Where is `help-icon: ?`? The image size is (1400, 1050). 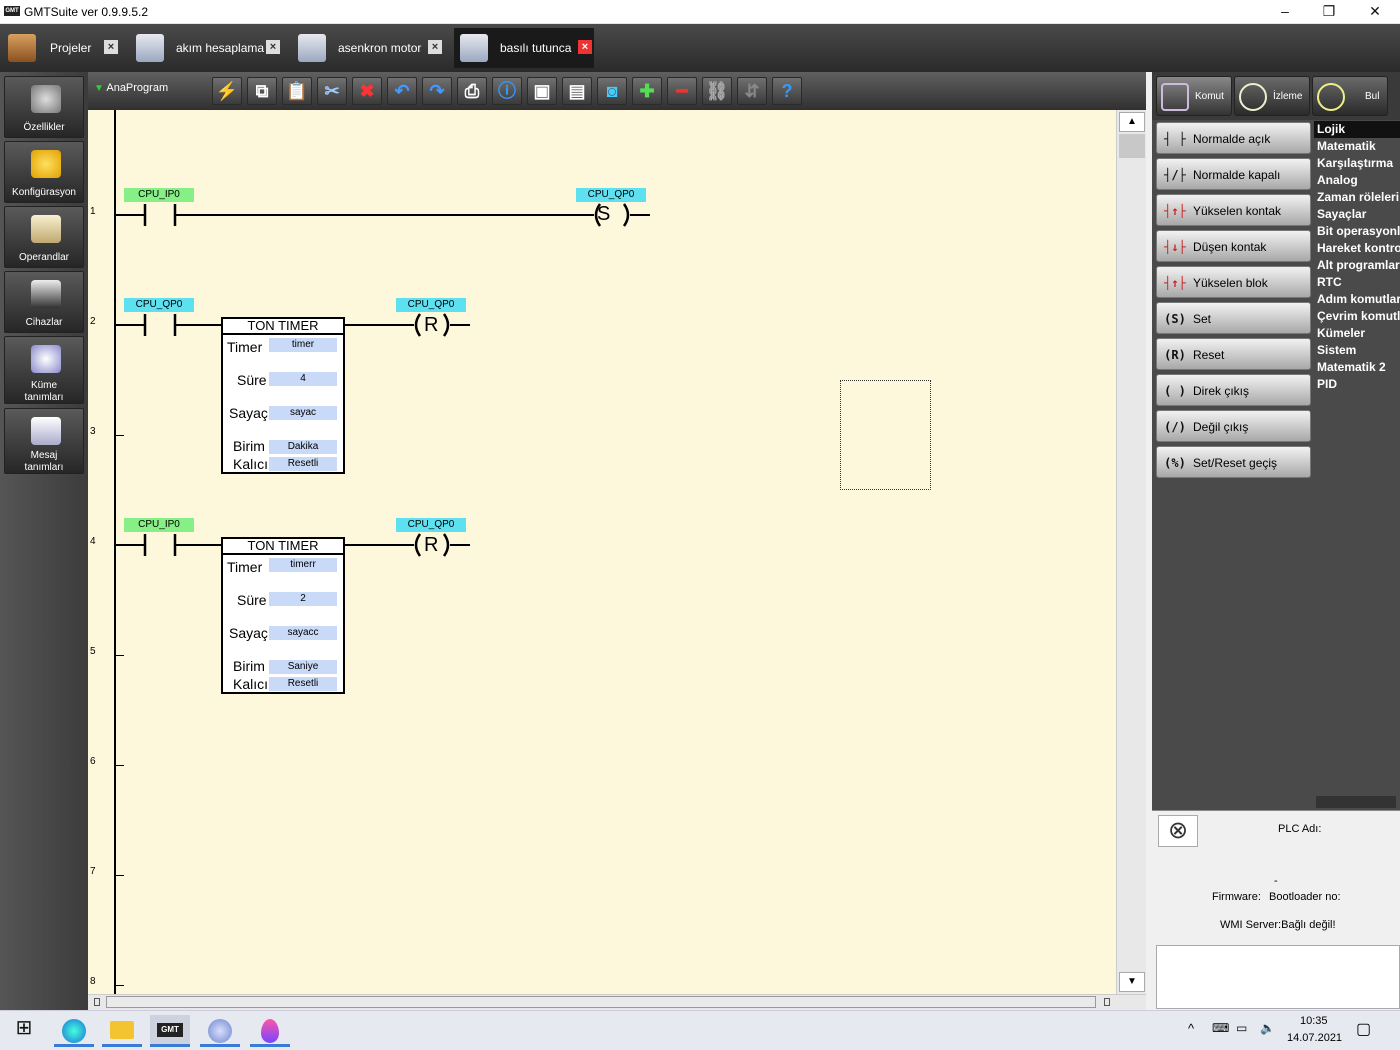 help-icon: ? is located at coordinates (787, 91).